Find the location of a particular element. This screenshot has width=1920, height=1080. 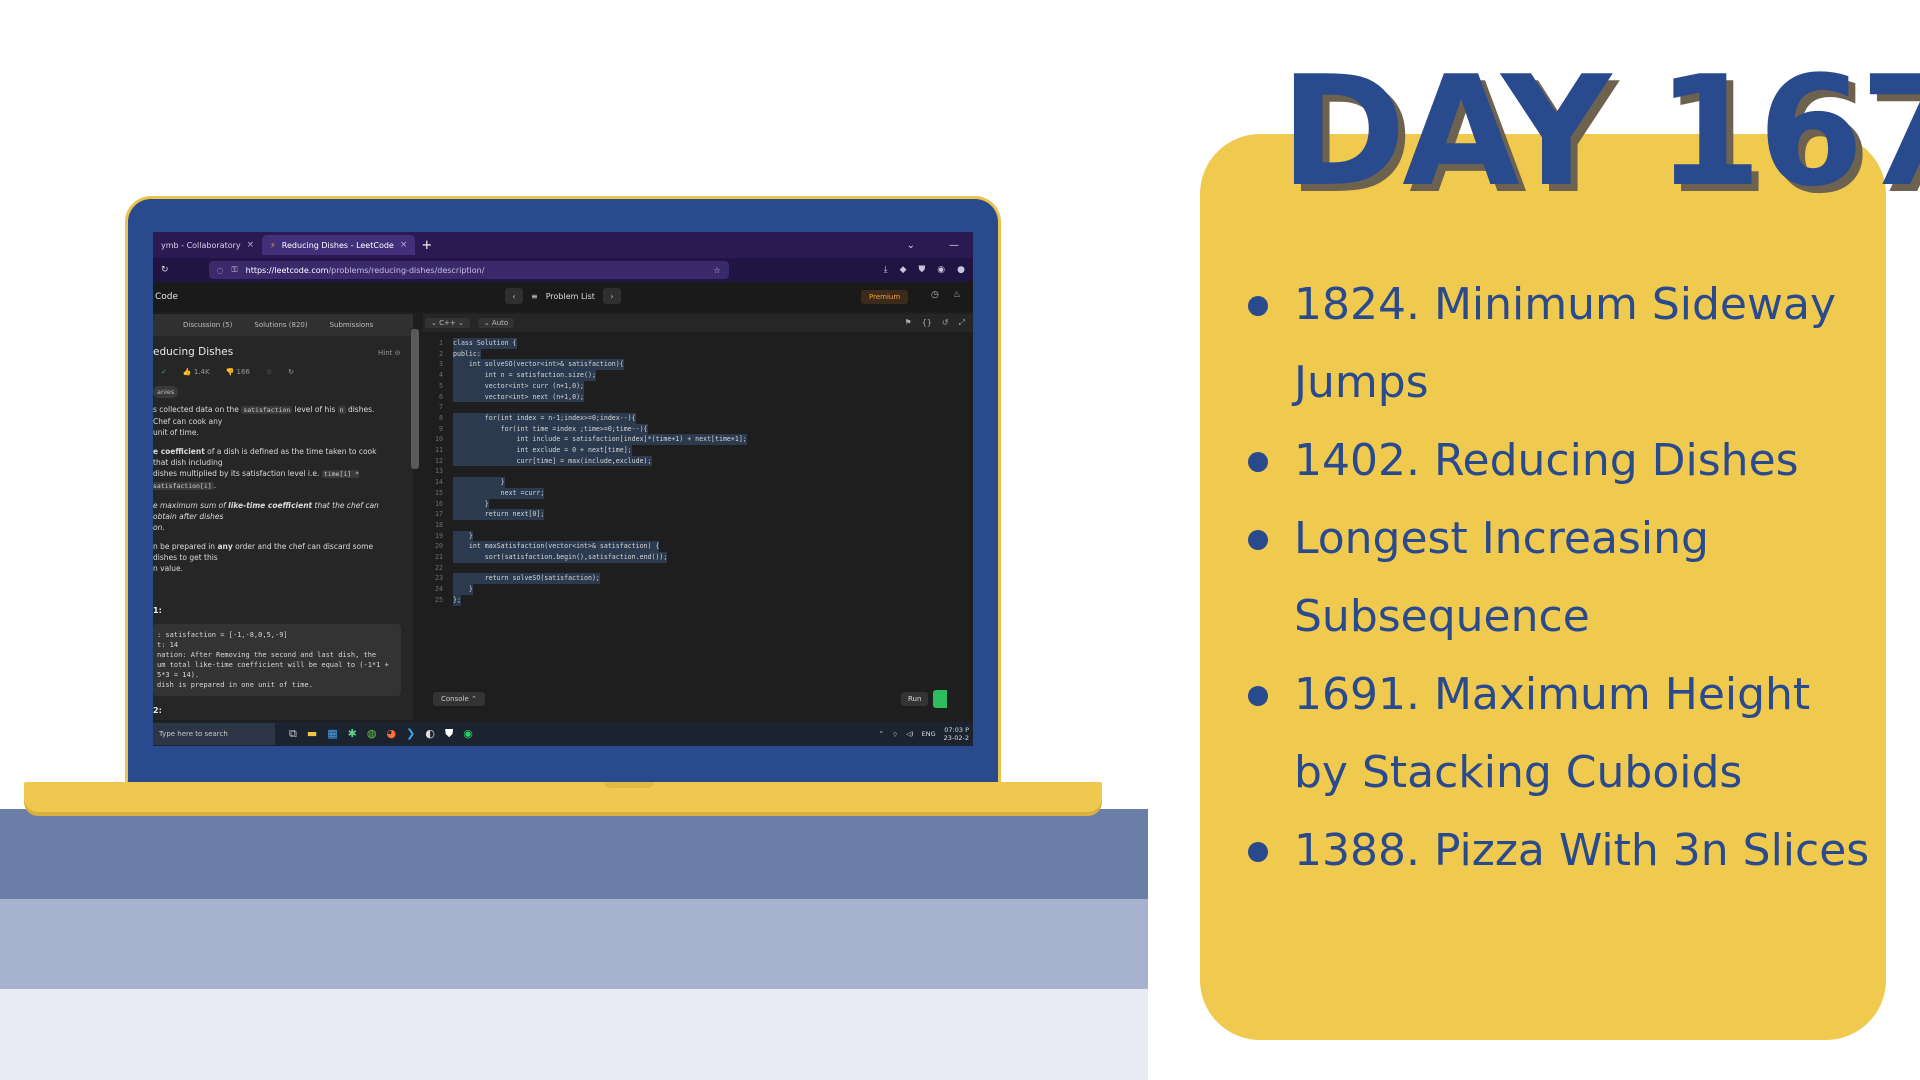

console-button: Console ⌃ is located at coordinates (459, 699).